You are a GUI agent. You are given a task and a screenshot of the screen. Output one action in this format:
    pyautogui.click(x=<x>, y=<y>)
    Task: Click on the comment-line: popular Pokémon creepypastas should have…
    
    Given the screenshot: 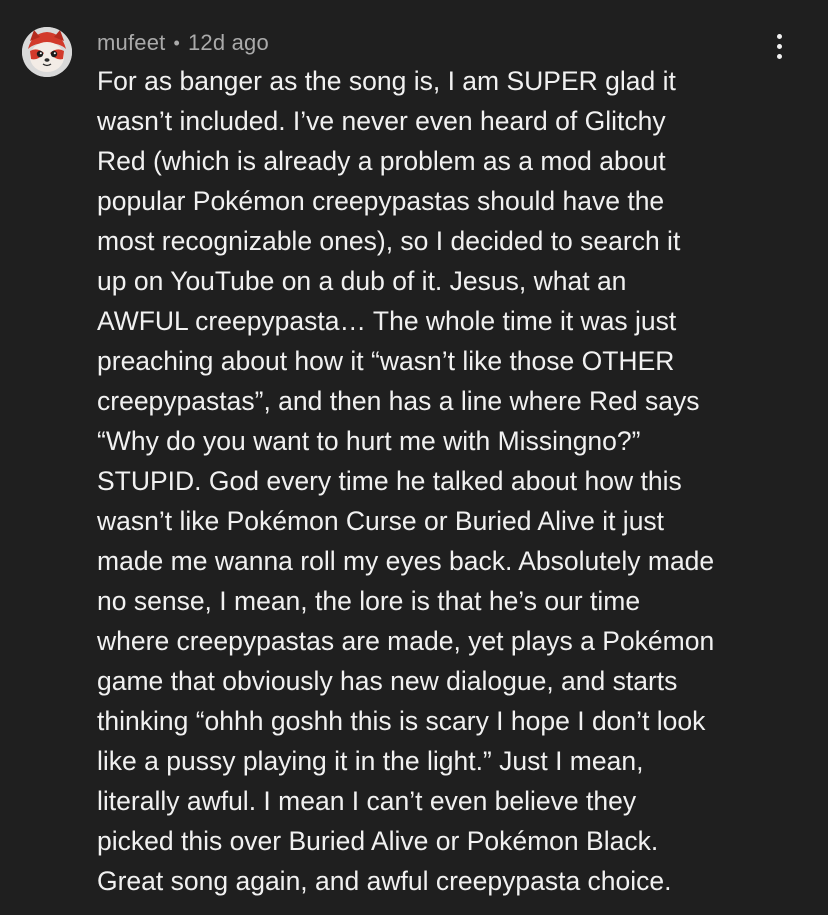 What is the action you would take?
    pyautogui.click(x=381, y=201)
    